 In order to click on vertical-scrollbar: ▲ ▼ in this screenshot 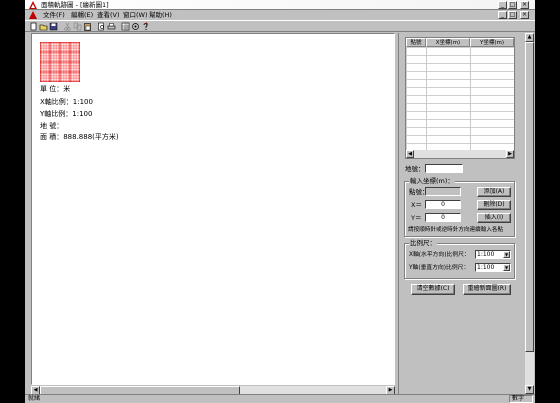, I will do `click(529, 213)`.